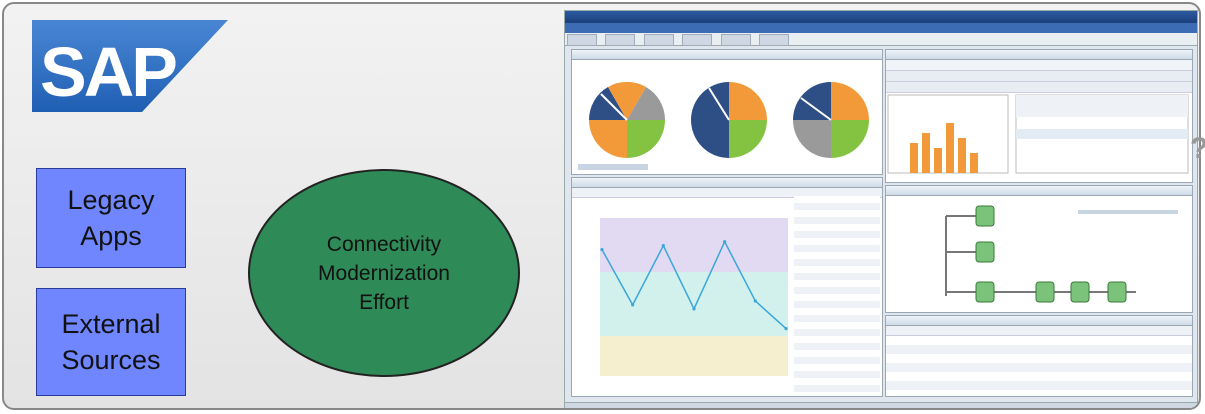  Describe the element at coordinates (1039, 191) in the screenshot. I see `process-flow-header` at that location.